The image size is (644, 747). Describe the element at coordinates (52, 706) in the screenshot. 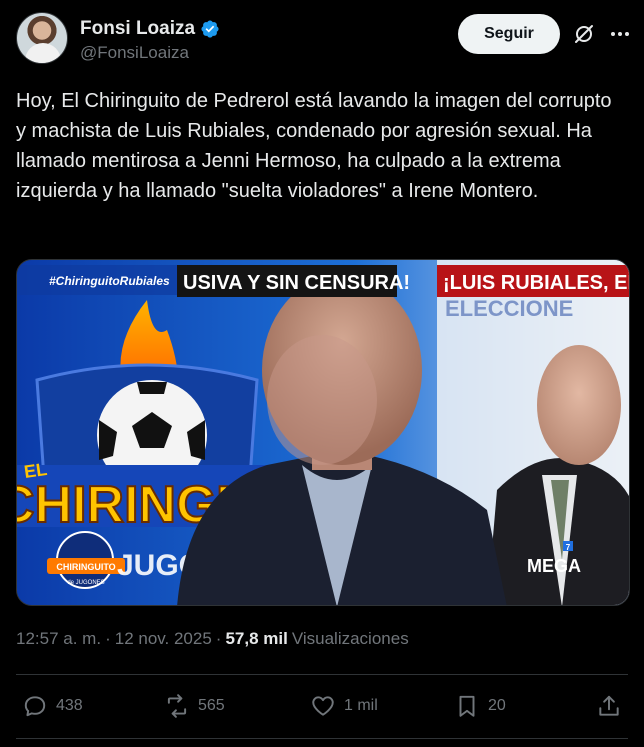

I see `reply-button: 438` at that location.